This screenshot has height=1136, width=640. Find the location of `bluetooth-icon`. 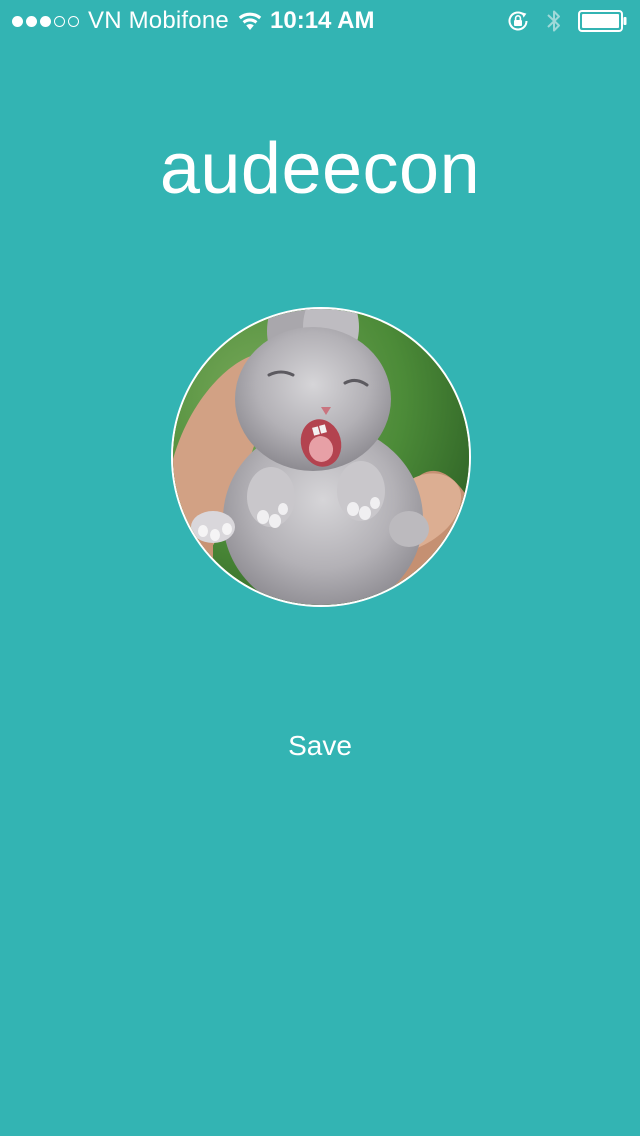

bluetooth-icon is located at coordinates (553, 21).